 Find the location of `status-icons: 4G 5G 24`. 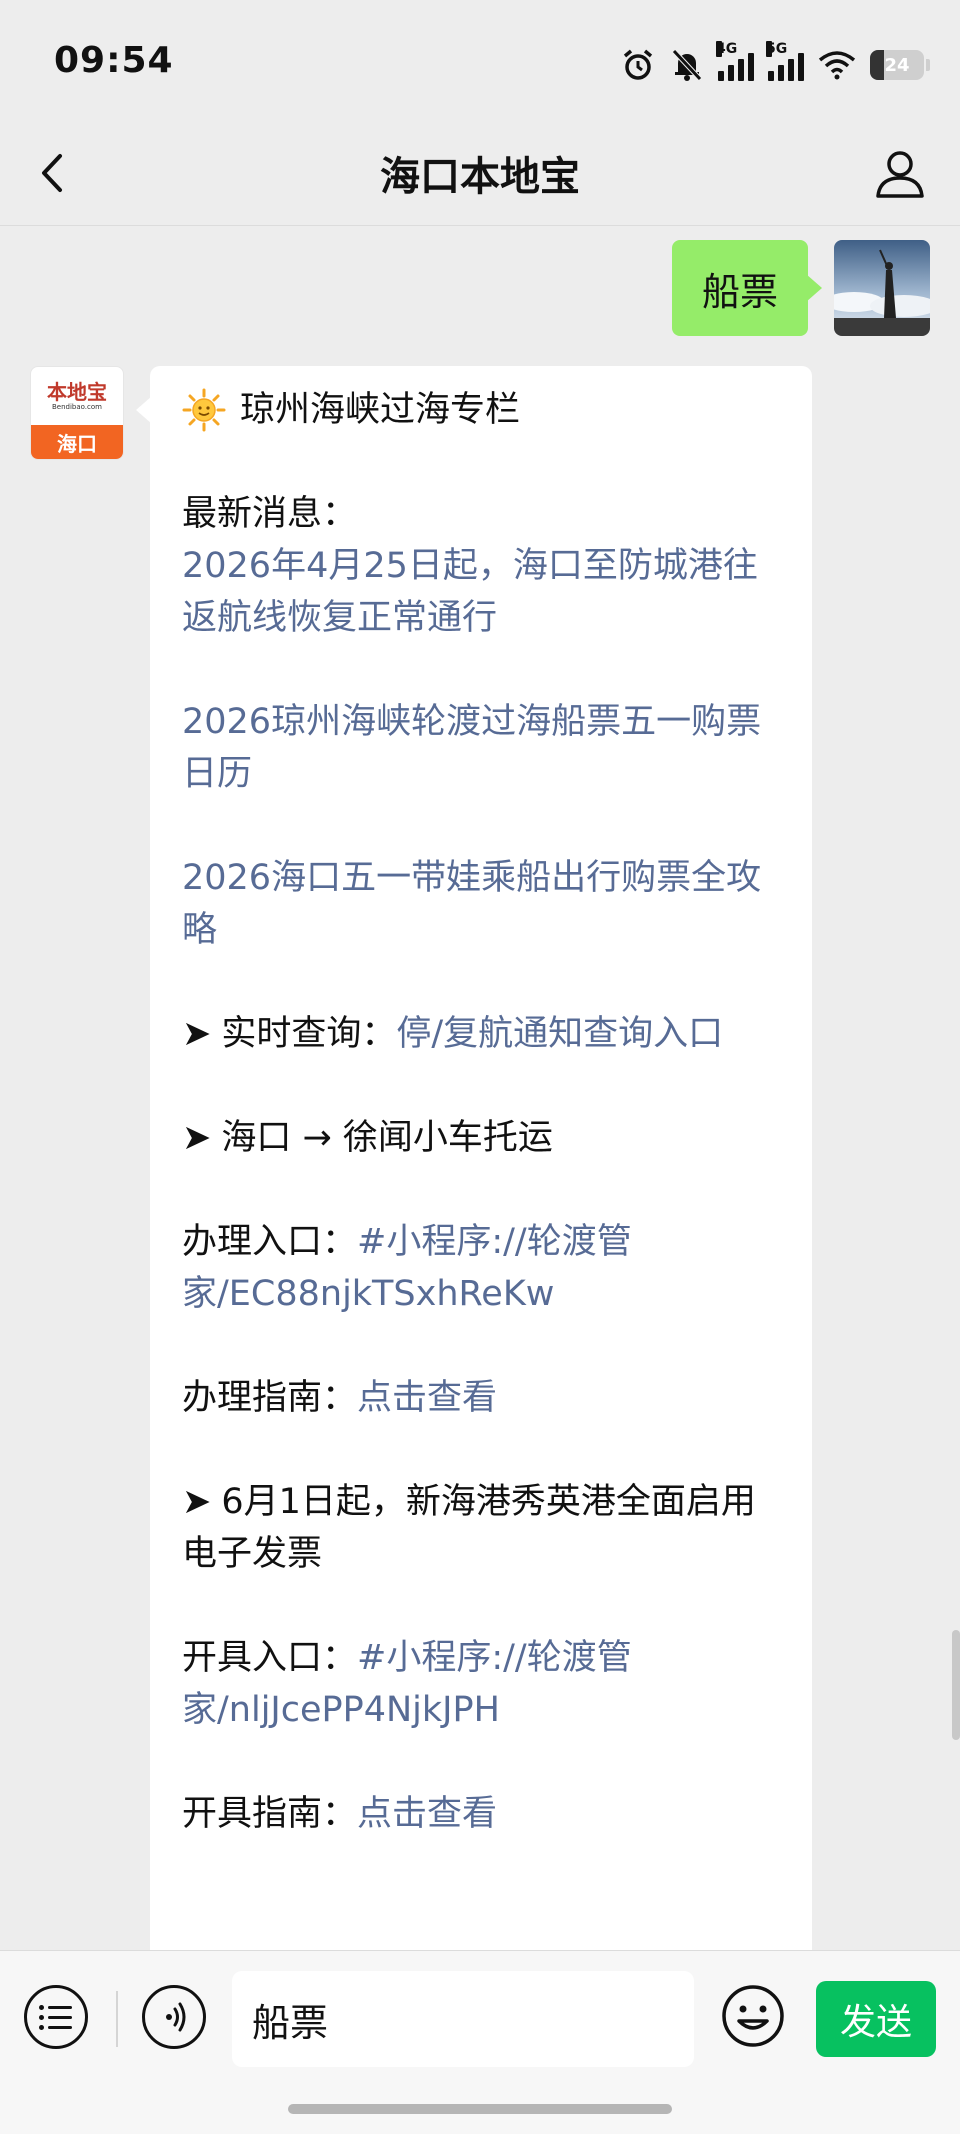

status-icons: 4G 5G 24 is located at coordinates (775, 65).